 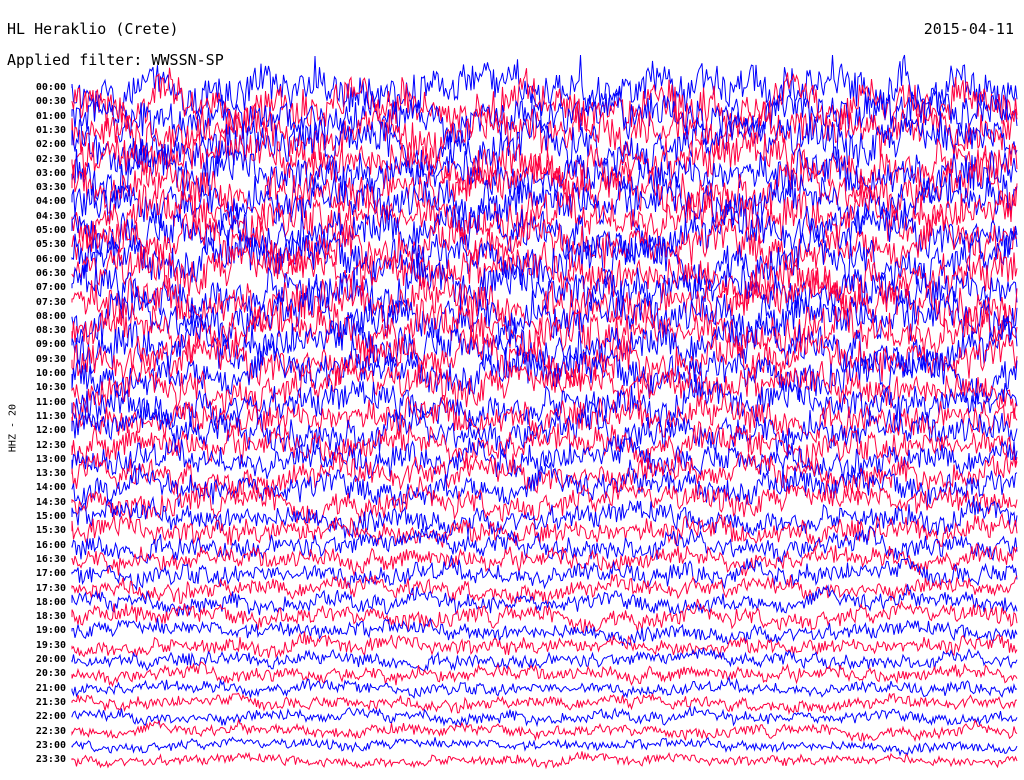 I want to click on trace-1900, so click(x=544, y=632).